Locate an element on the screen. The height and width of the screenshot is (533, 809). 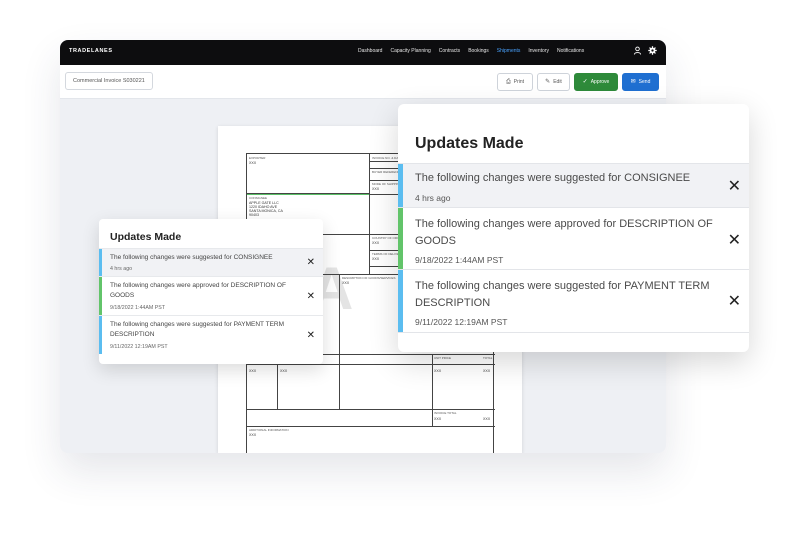
description-label: DESCRIPTION OF GOODS/SERVICES is located at coordinates (369, 278).